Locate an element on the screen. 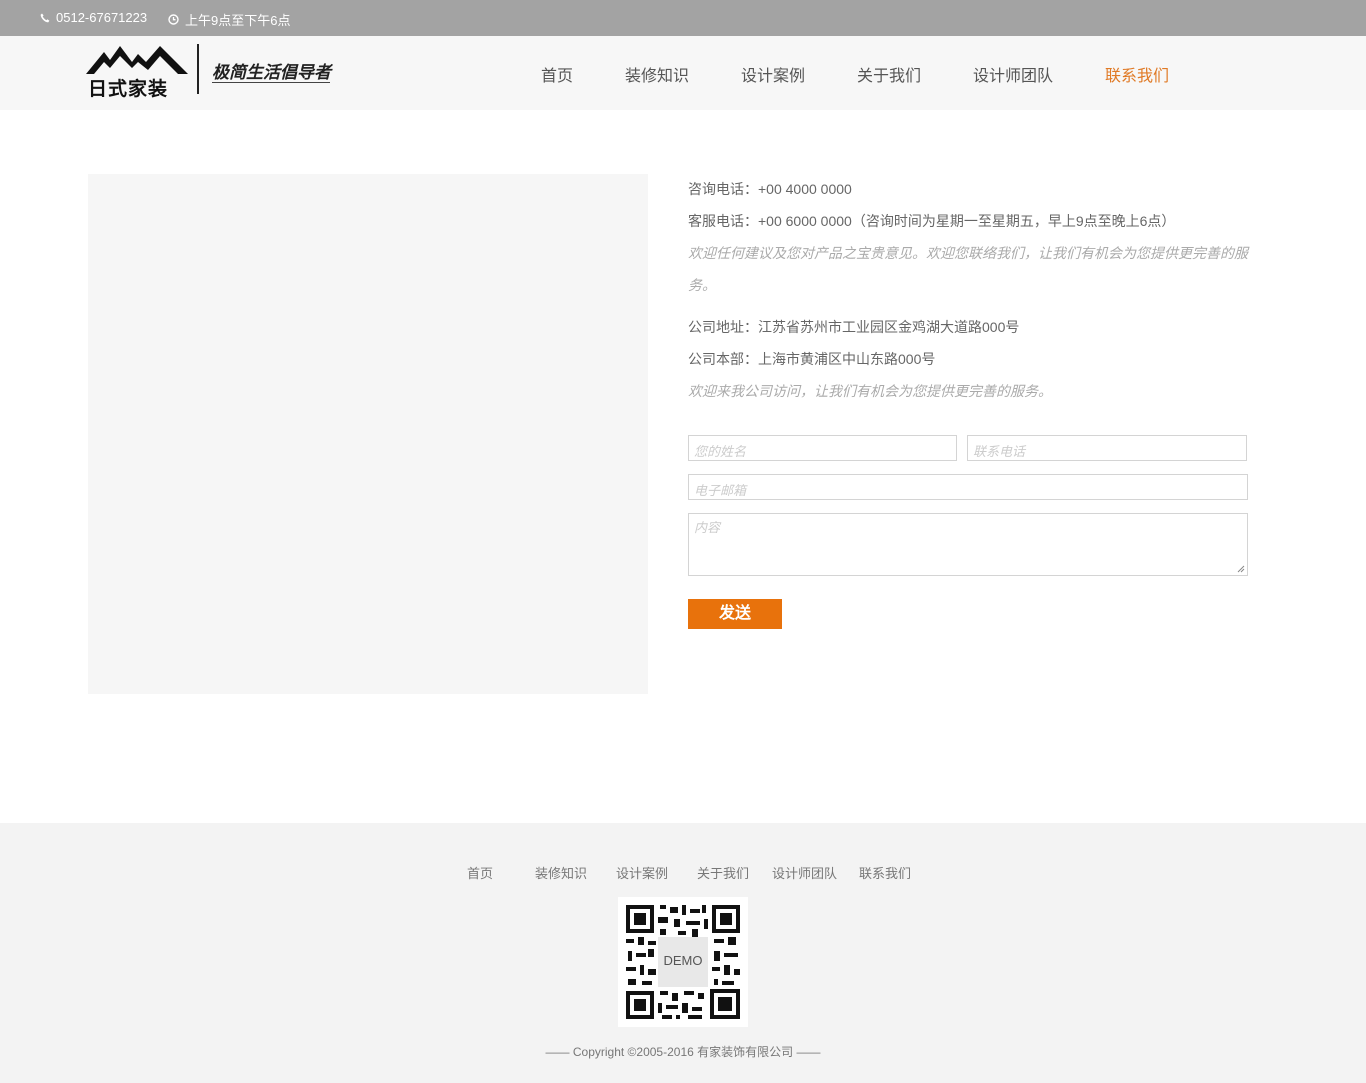  phone-icon is located at coordinates (45, 17).